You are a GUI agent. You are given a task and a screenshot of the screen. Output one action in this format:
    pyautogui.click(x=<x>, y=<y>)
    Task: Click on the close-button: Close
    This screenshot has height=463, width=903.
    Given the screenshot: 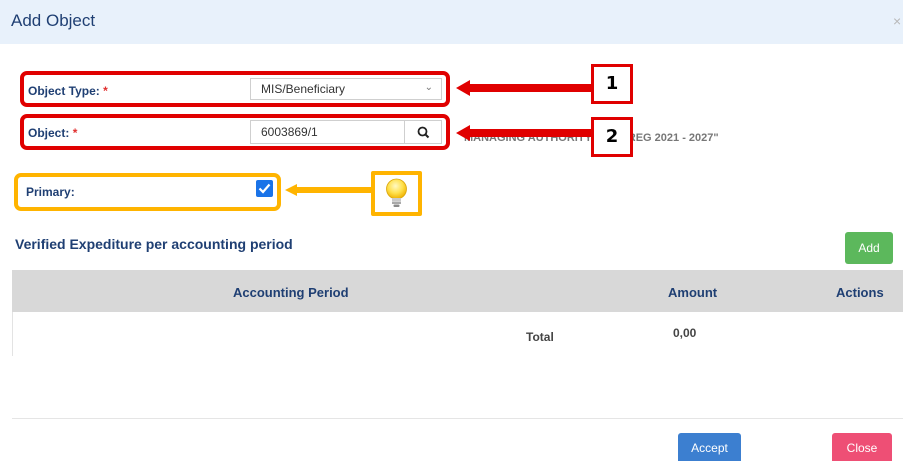 What is the action you would take?
    pyautogui.click(x=862, y=447)
    